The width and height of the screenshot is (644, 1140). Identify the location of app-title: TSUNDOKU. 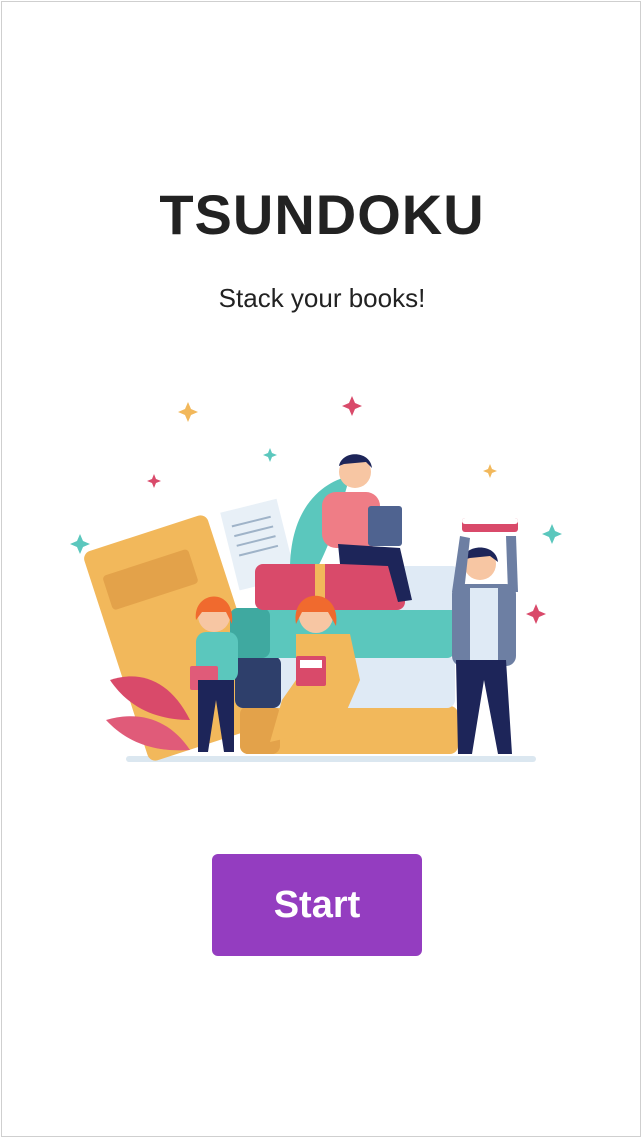
(322, 214).